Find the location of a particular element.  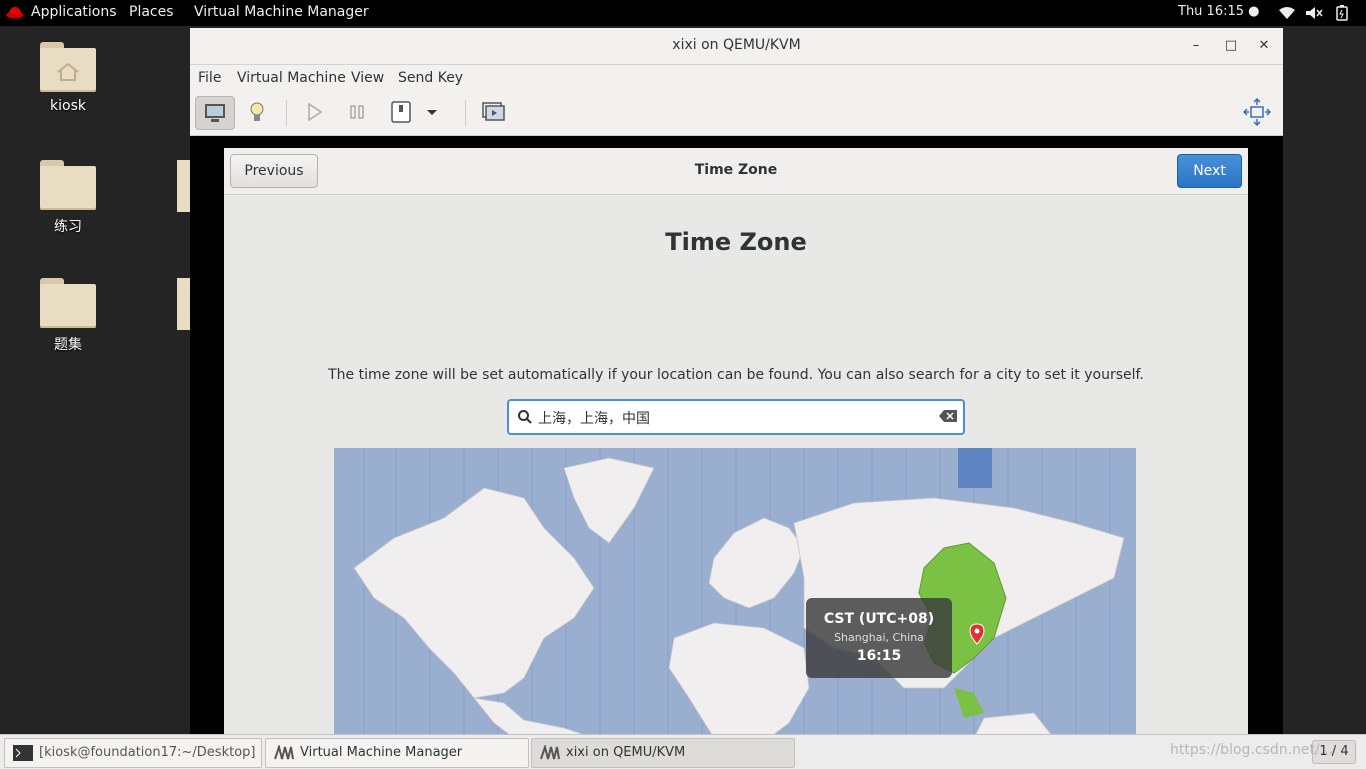

play-icon is located at coordinates (315, 112).